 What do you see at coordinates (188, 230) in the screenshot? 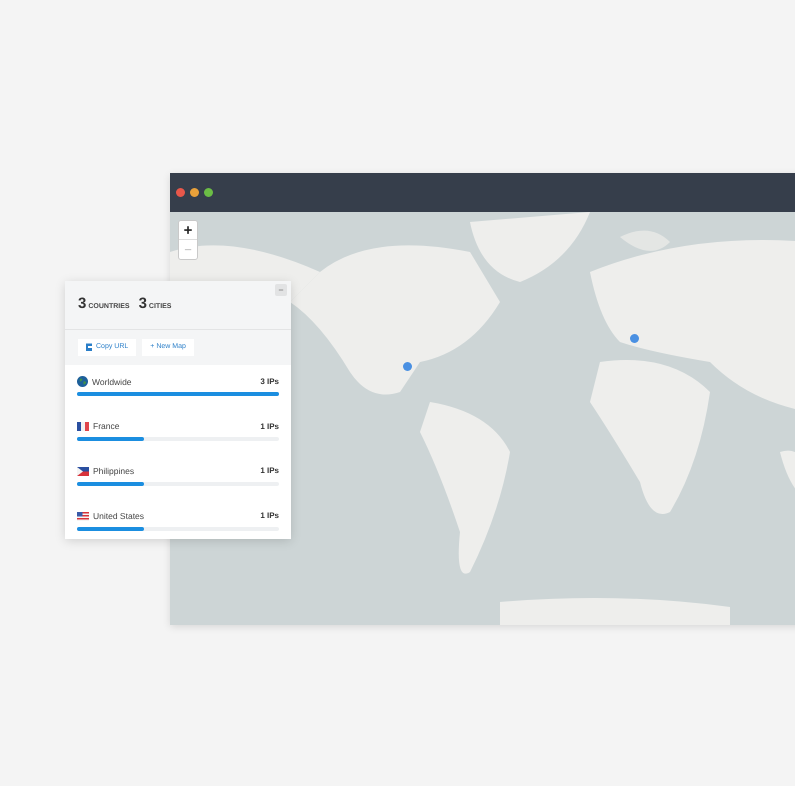
I see `zoom-in-button: +` at bounding box center [188, 230].